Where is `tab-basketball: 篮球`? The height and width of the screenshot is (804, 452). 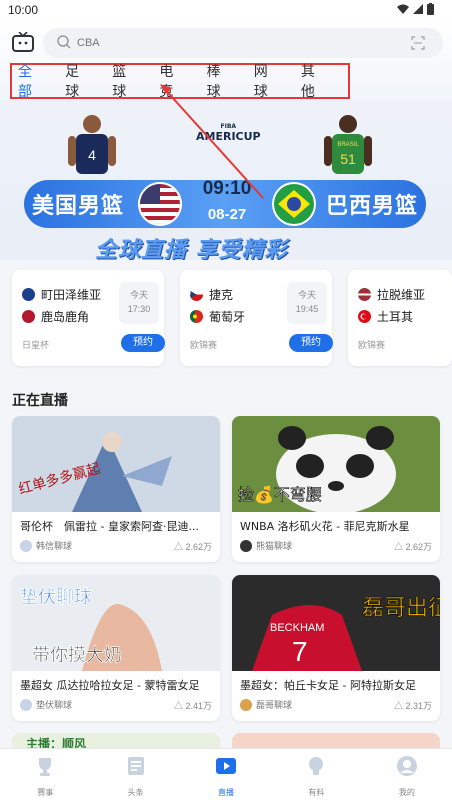
tab-basketball: 篮球 is located at coordinates (125, 81).